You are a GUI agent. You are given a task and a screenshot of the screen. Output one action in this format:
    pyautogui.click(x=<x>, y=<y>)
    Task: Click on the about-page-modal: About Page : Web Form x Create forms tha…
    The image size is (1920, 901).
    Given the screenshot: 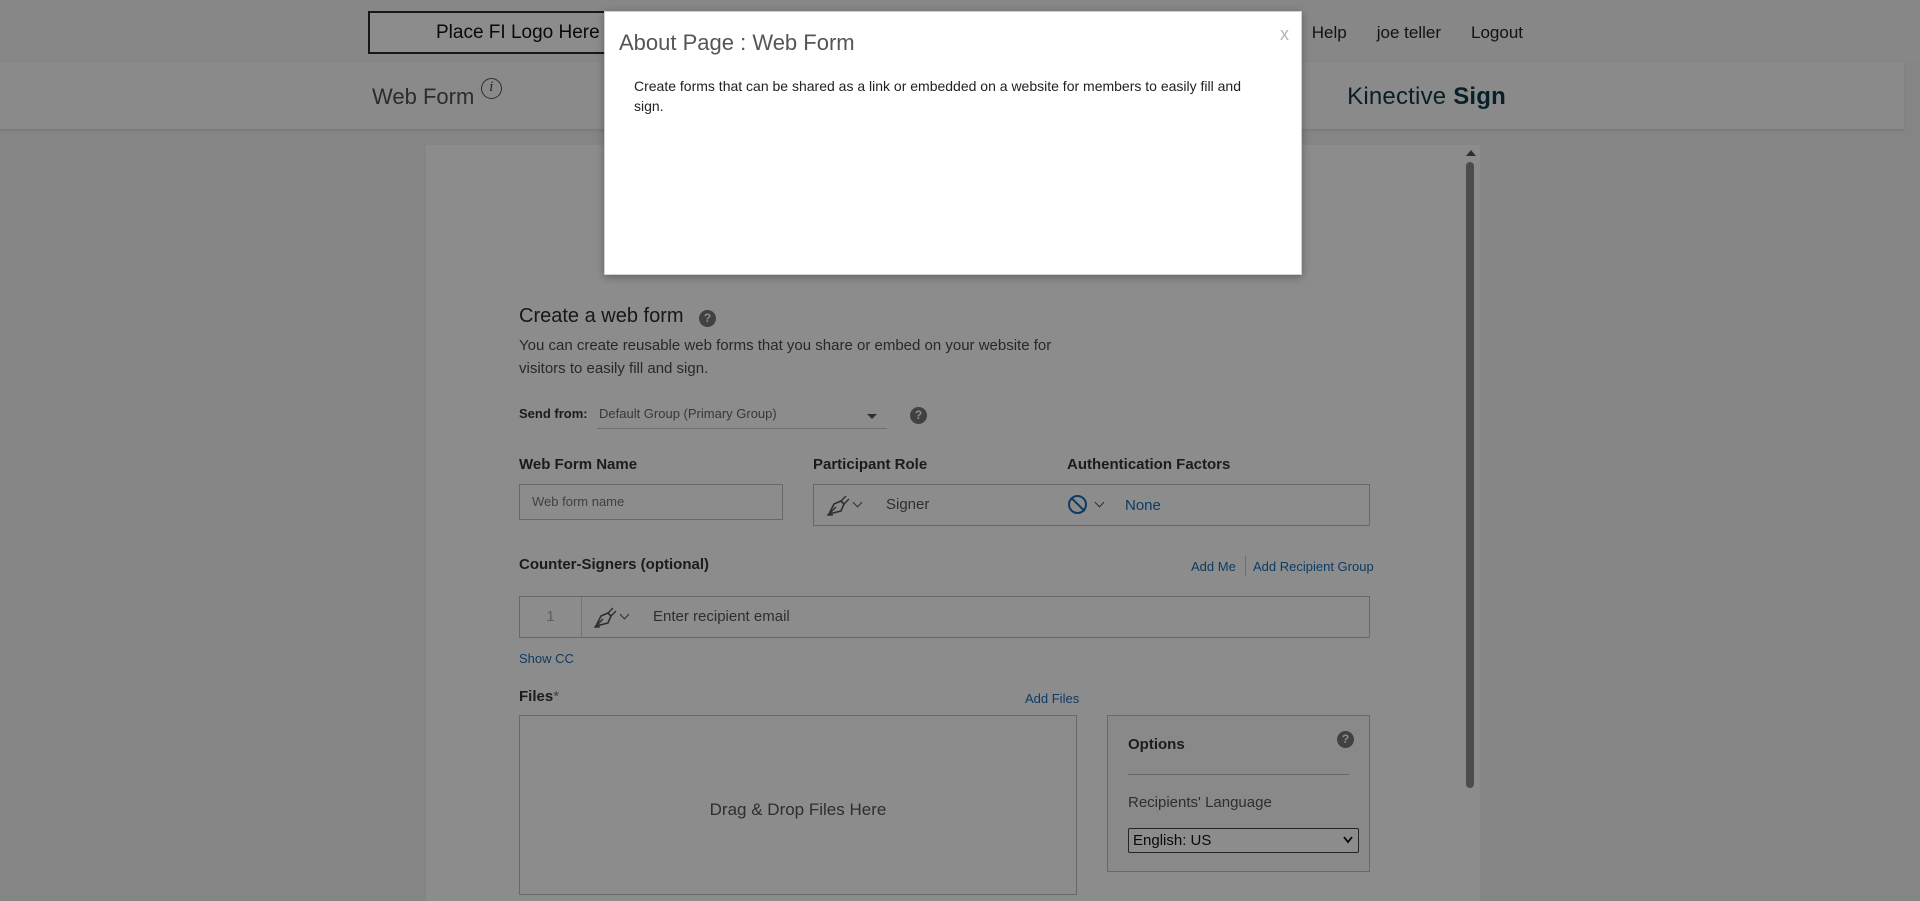 What is the action you would take?
    pyautogui.click(x=953, y=143)
    